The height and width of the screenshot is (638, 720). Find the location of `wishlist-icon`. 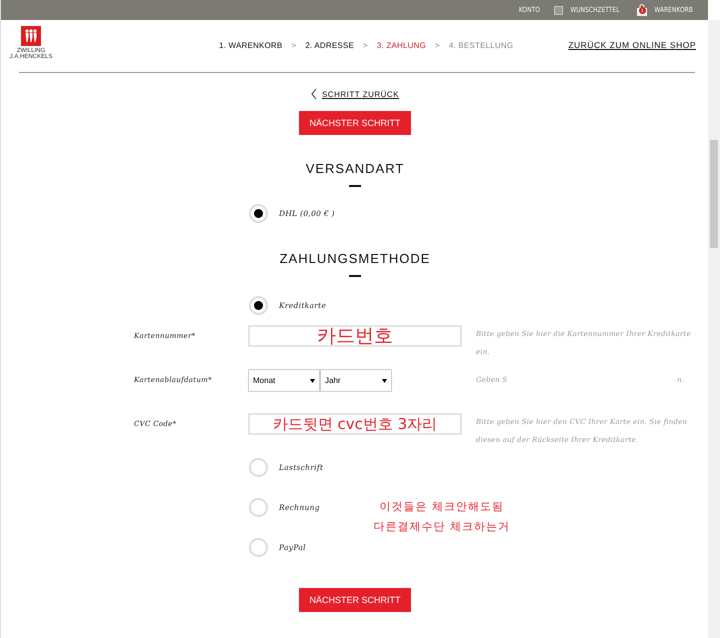

wishlist-icon is located at coordinates (558, 10).